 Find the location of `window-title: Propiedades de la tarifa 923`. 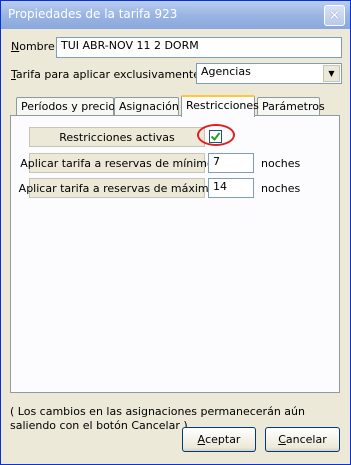

window-title: Propiedades de la tarifa 923 is located at coordinates (93, 14).